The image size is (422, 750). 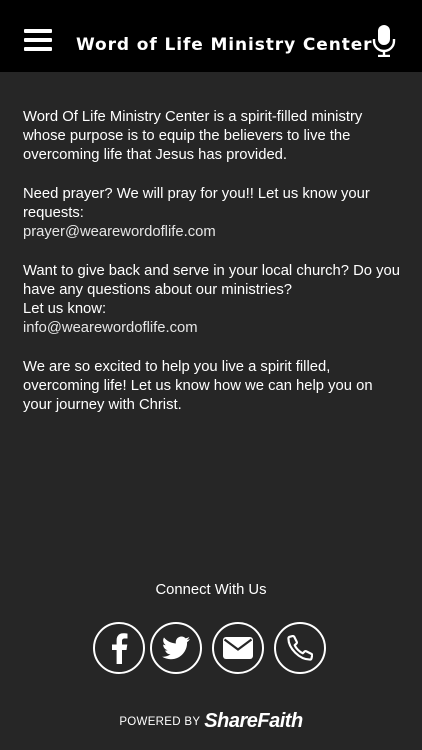 I want to click on page-title: Word of Life Ministry Center, so click(x=224, y=45).